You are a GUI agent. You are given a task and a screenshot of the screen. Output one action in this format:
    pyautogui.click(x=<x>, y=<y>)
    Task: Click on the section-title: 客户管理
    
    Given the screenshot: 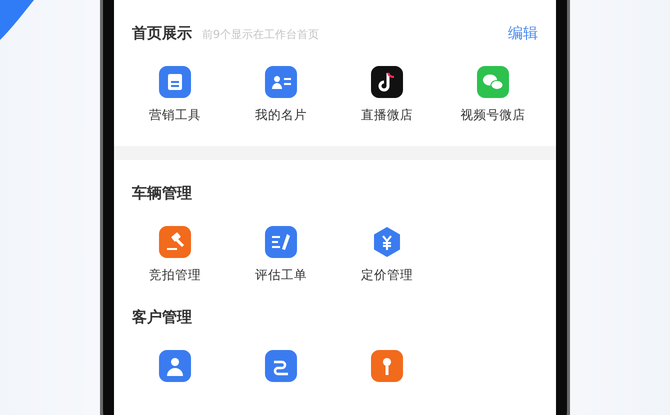 What is the action you would take?
    pyautogui.click(x=162, y=317)
    